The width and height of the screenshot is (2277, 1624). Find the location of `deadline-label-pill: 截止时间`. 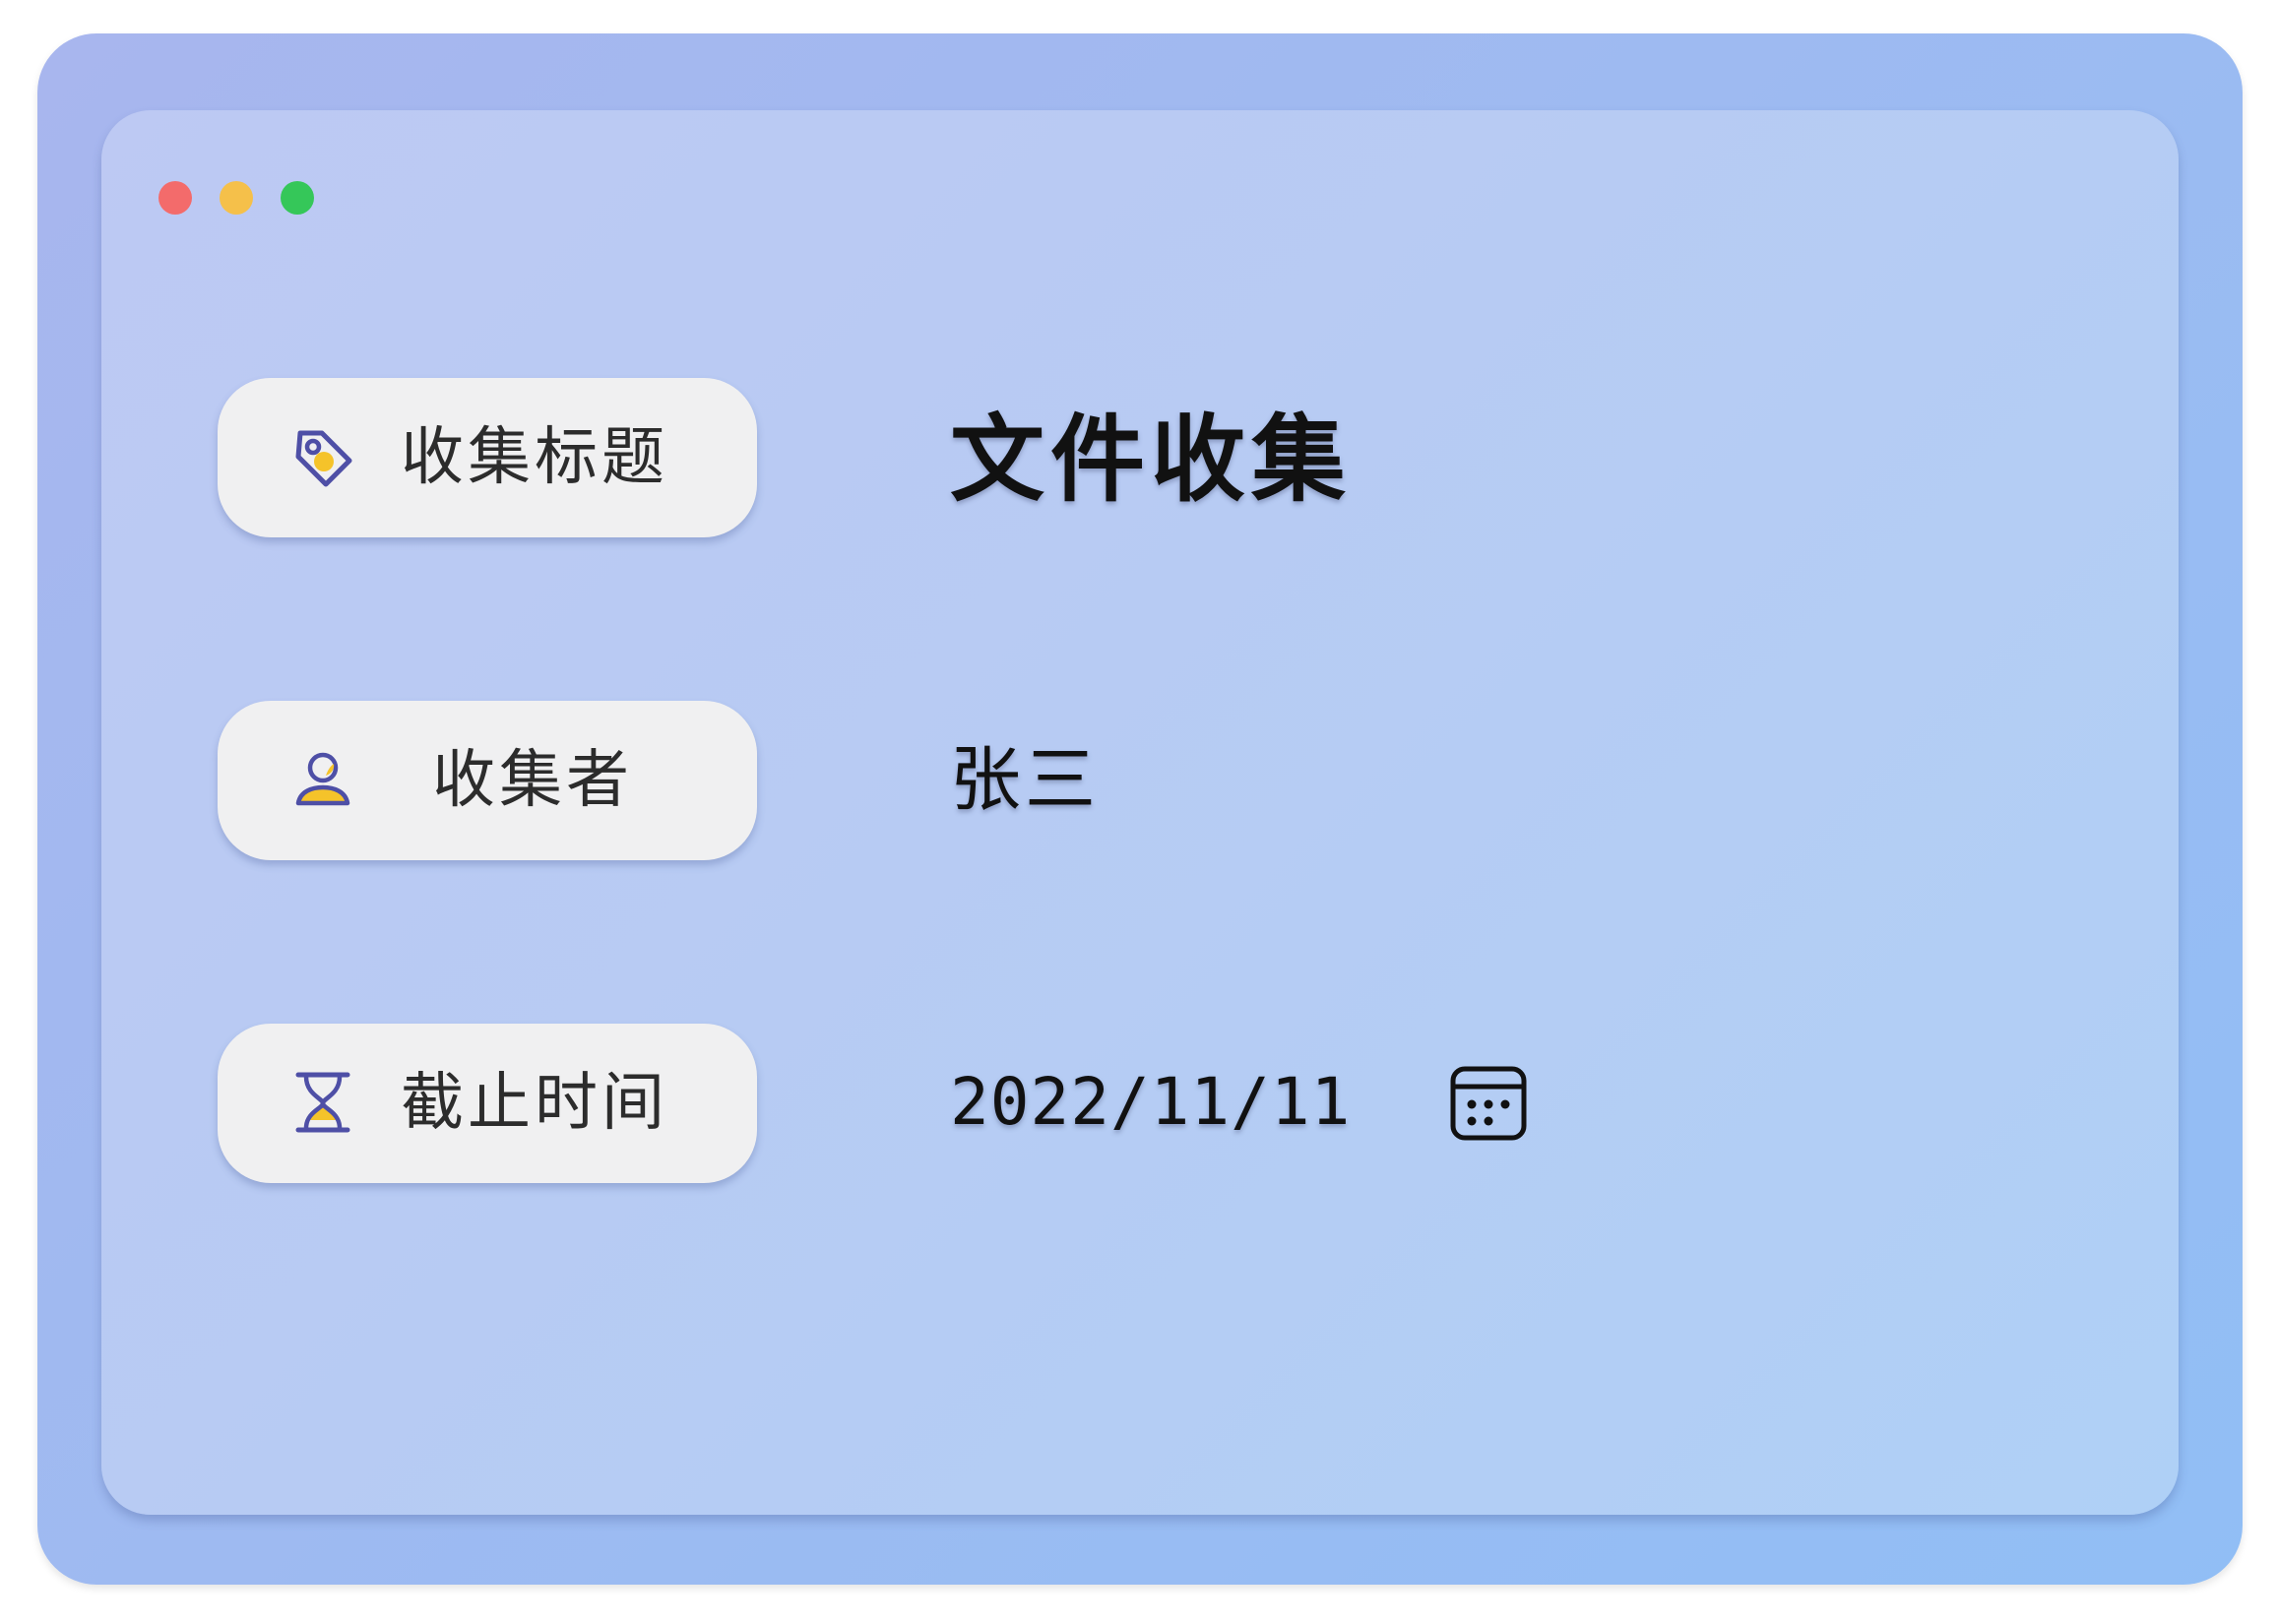

deadline-label-pill: 截止时间 is located at coordinates (487, 1103).